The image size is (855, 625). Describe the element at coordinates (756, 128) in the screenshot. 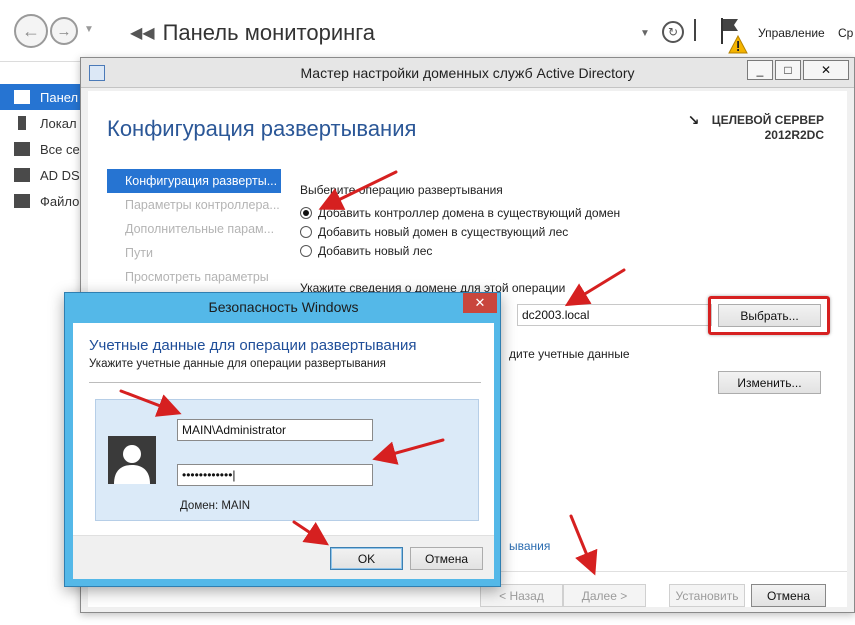

I see `target-server: ↘ ЦЕЛЕВОЙ СЕРВЕР 2012R2DC` at that location.